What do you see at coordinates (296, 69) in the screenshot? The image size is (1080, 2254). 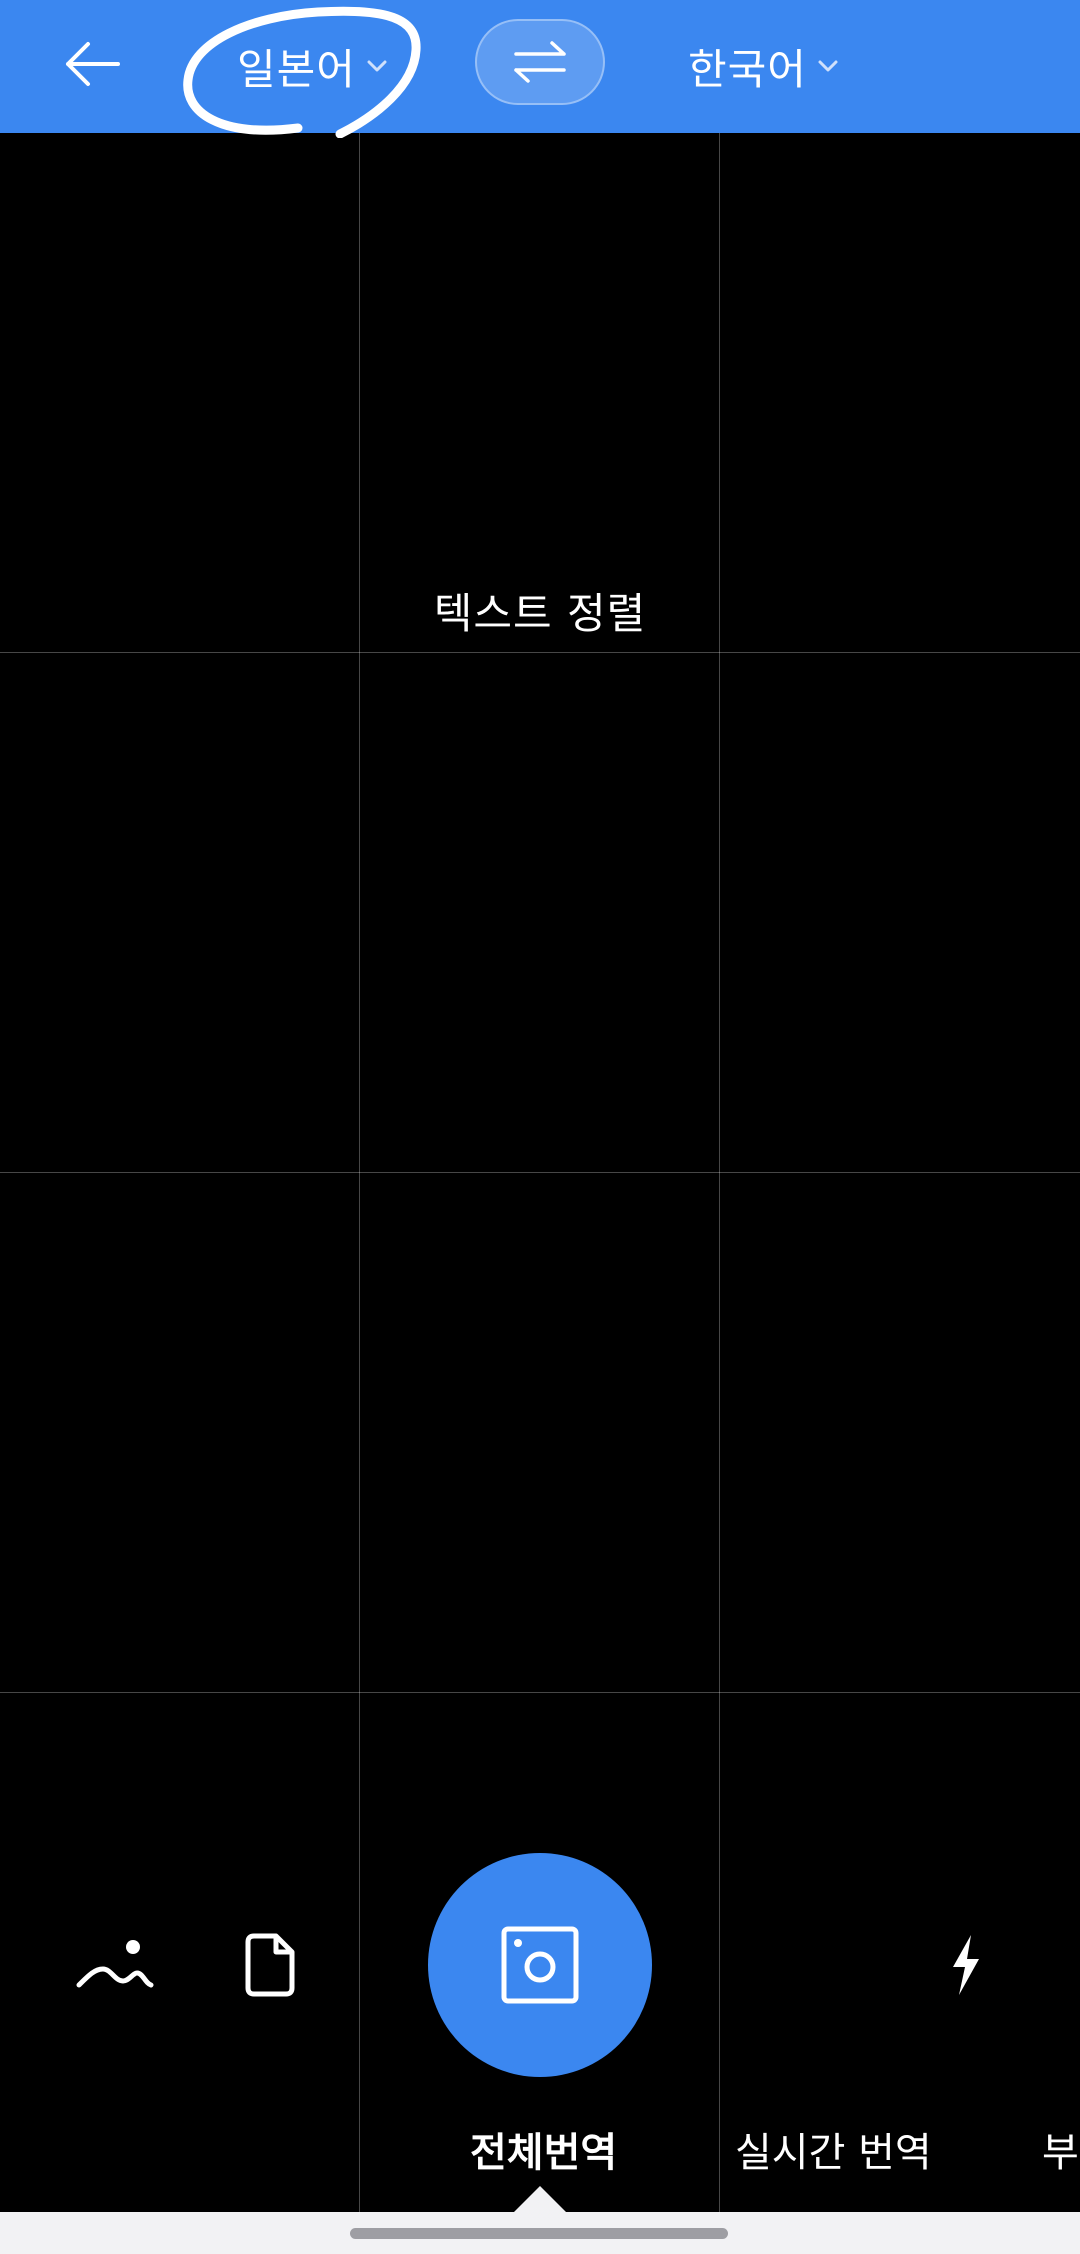 I see `source-language-label: 일본어` at bounding box center [296, 69].